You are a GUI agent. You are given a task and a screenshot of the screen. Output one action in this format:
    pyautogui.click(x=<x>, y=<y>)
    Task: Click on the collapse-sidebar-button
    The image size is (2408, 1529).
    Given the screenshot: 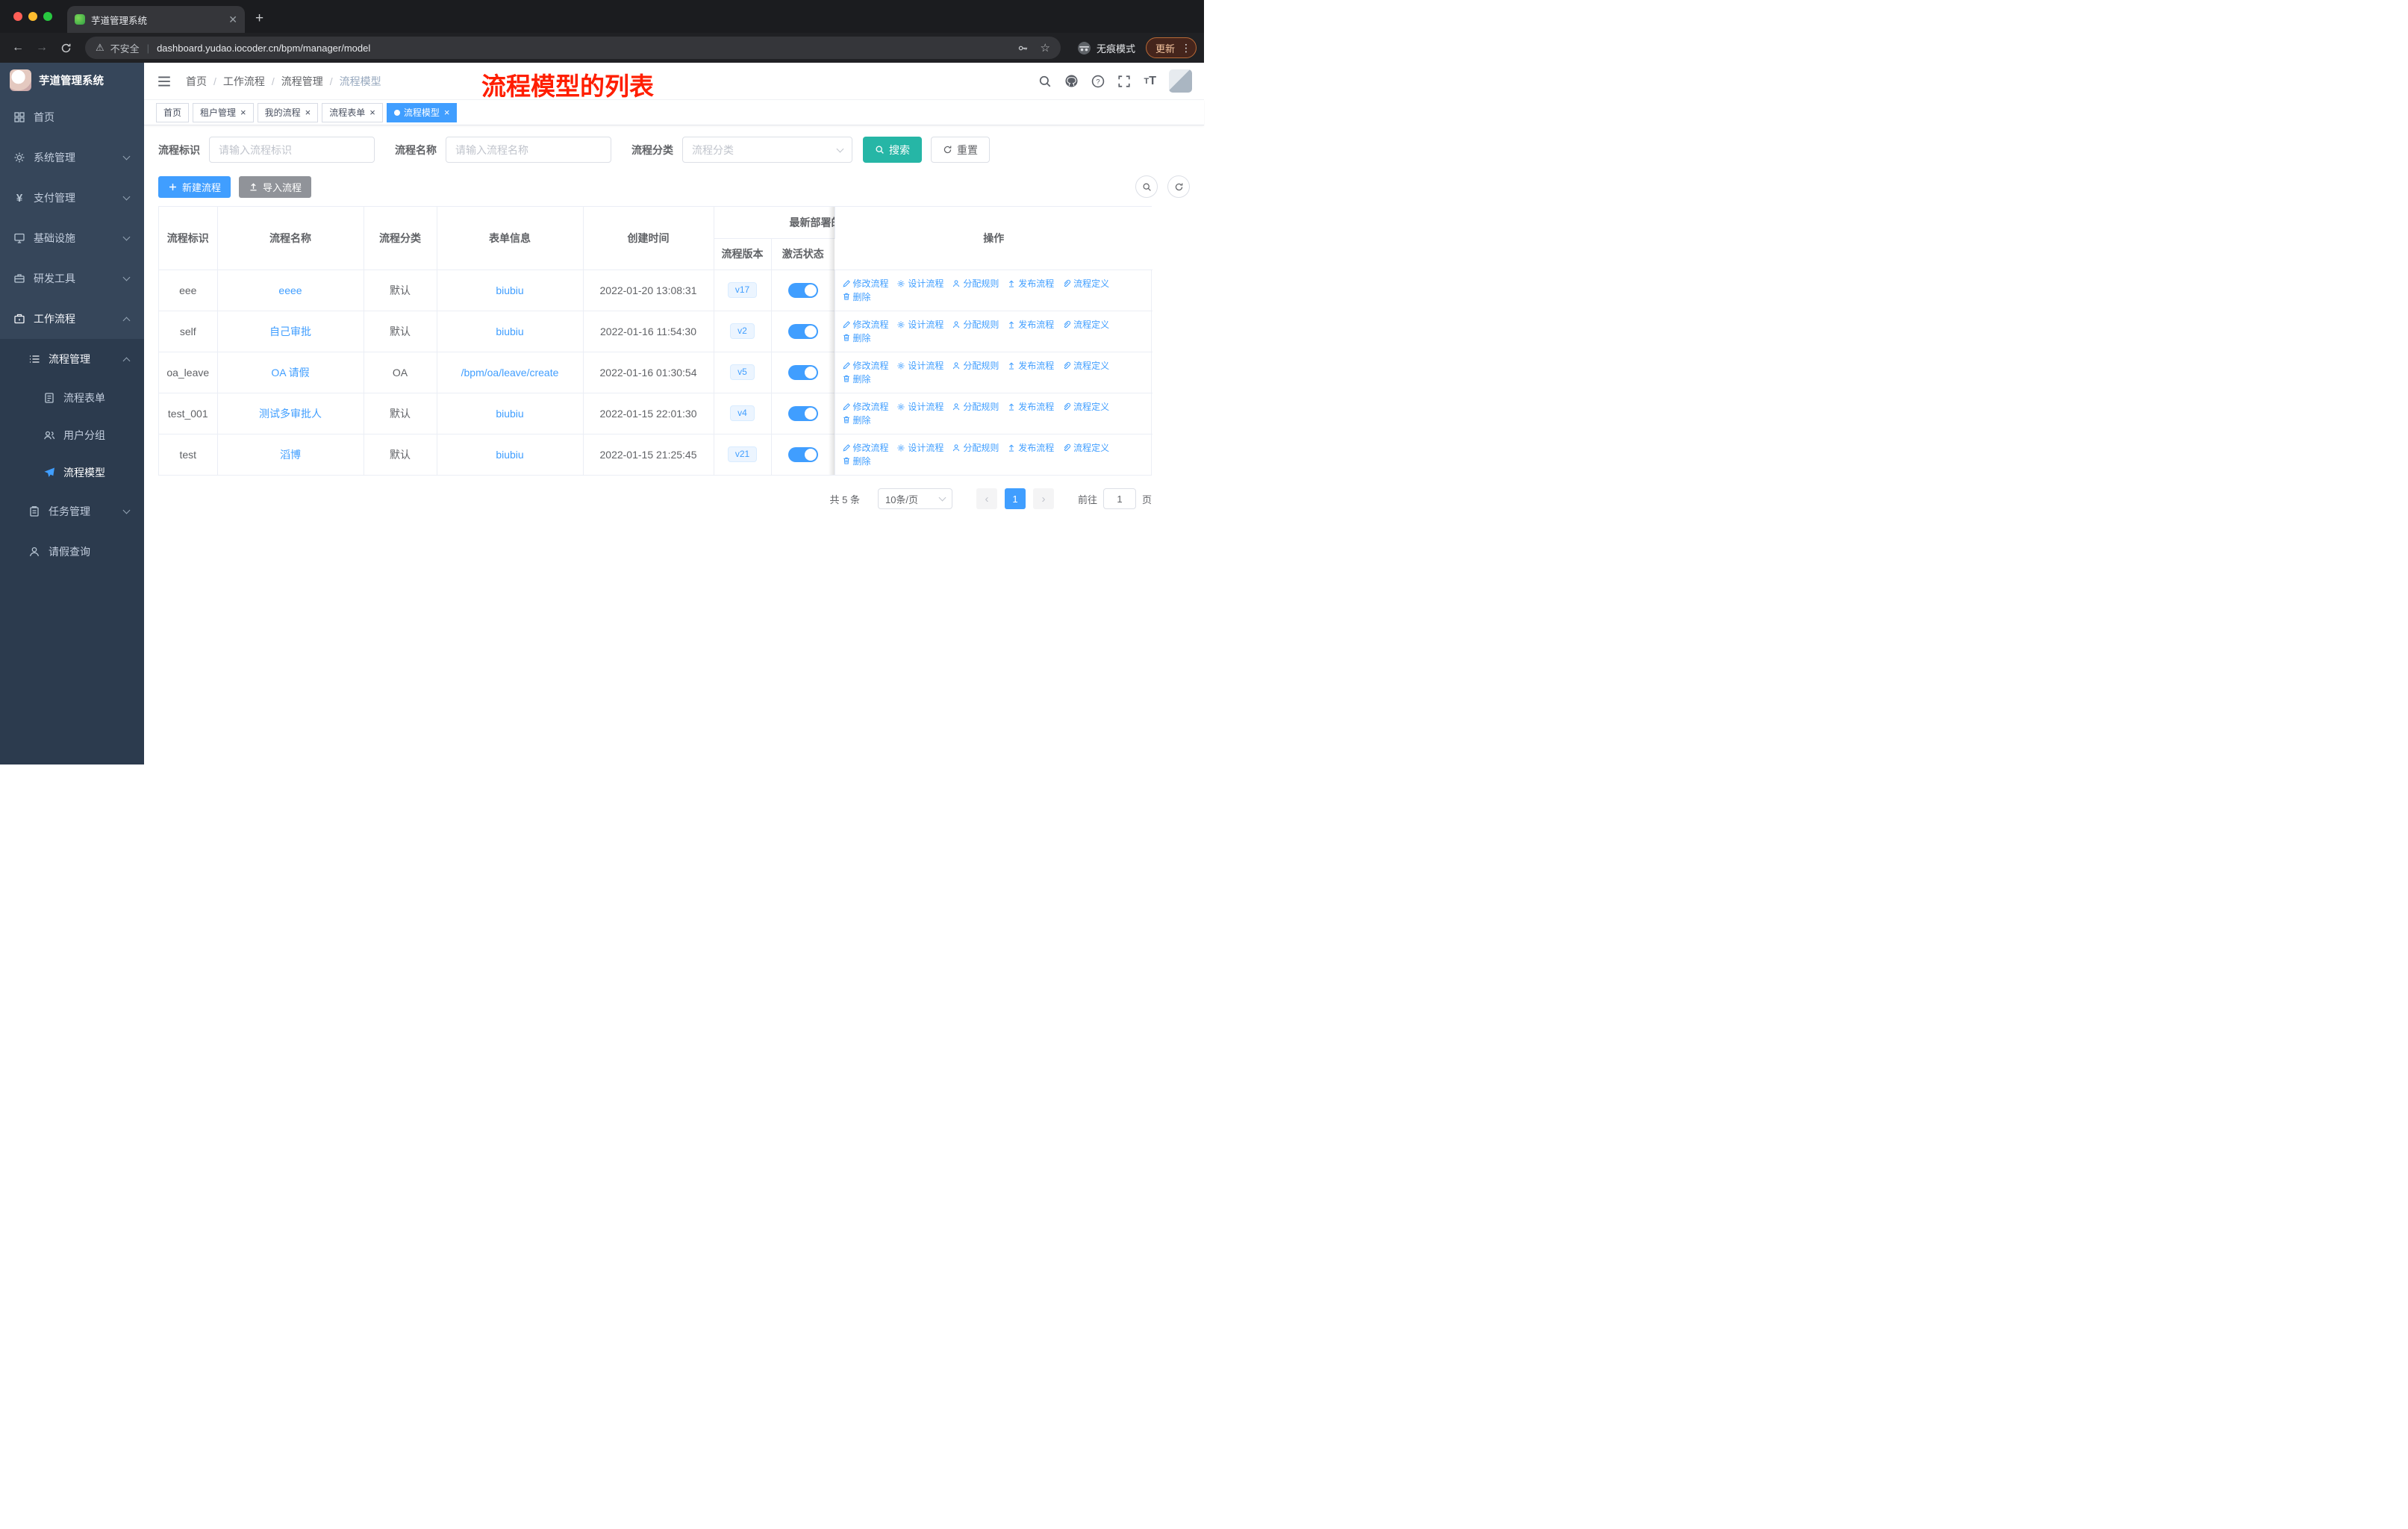 What is the action you would take?
    pyautogui.click(x=164, y=82)
    